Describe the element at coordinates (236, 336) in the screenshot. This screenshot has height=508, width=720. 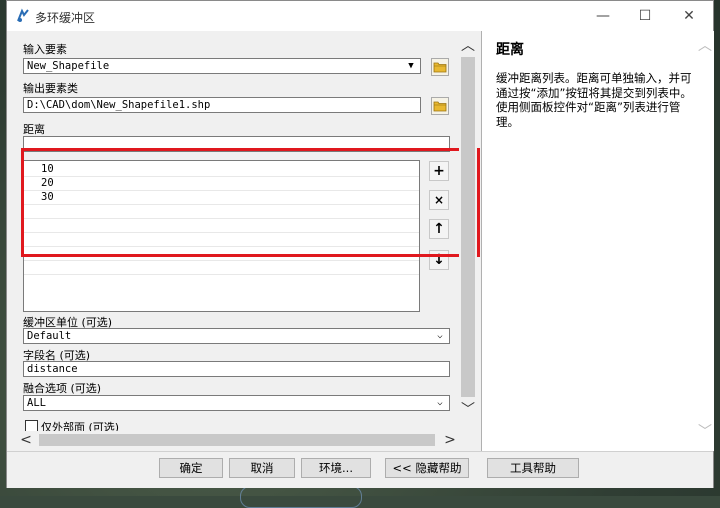
I see `unit-select: Default ⌵` at that location.